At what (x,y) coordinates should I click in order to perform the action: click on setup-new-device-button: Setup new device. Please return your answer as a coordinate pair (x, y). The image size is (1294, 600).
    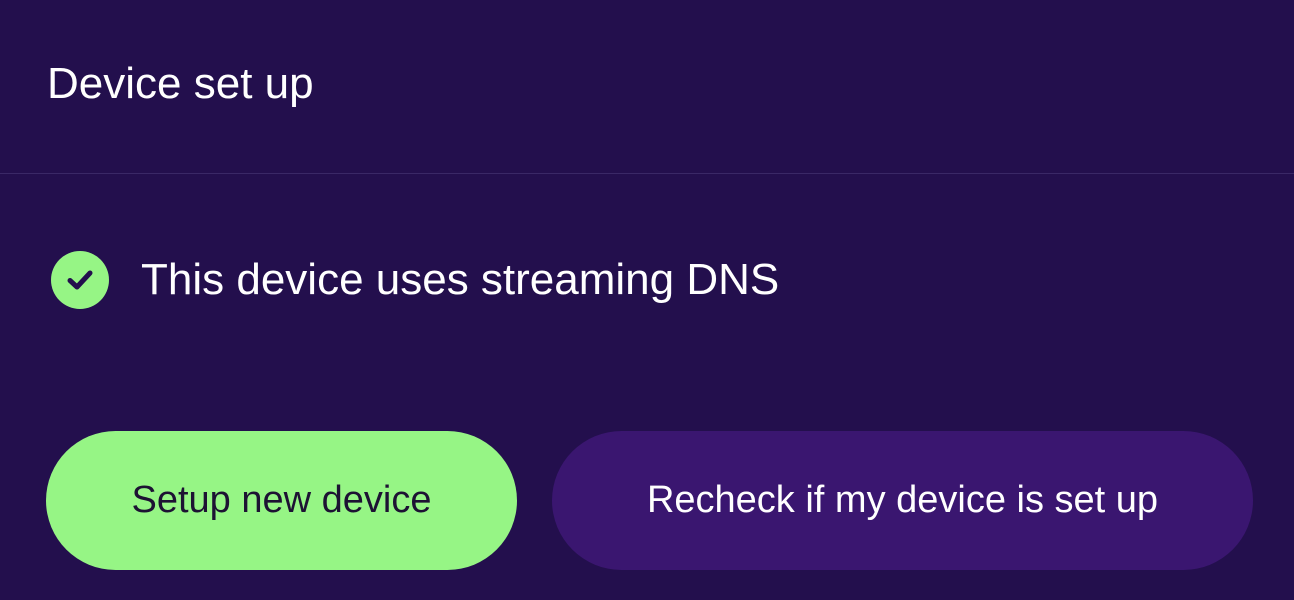
    Looking at the image, I should click on (281, 500).